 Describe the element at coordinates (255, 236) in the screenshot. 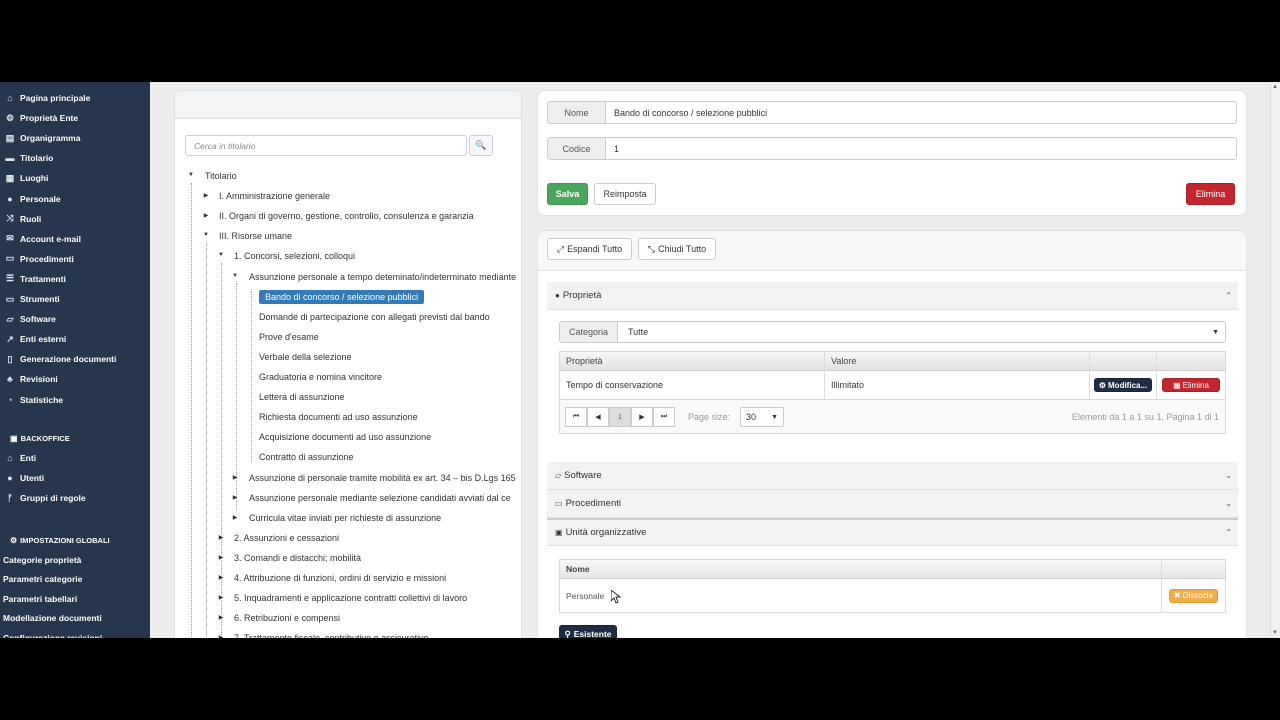

I see `tree-node: III. Risorse umane` at that location.